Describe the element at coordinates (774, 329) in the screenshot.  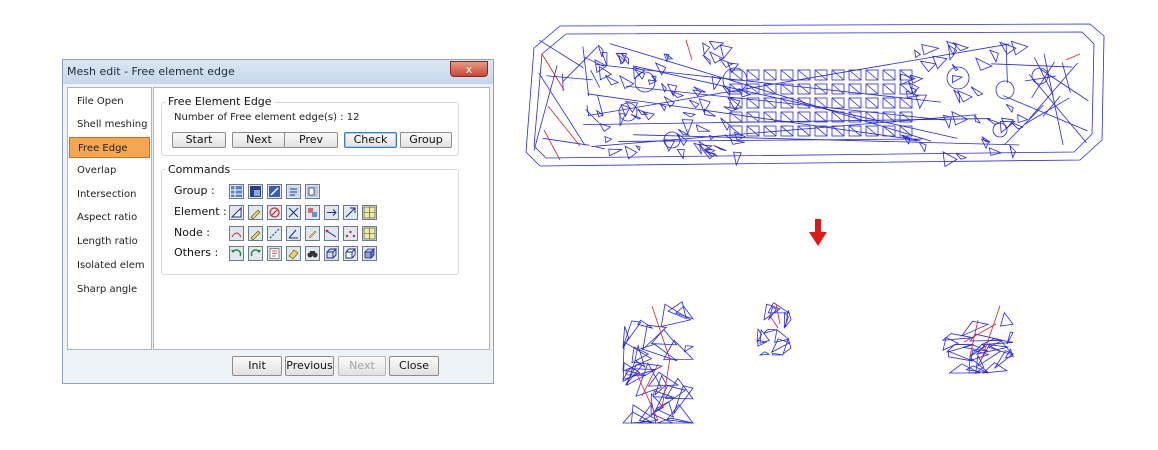
I see `free-edge-fragment-middle` at that location.